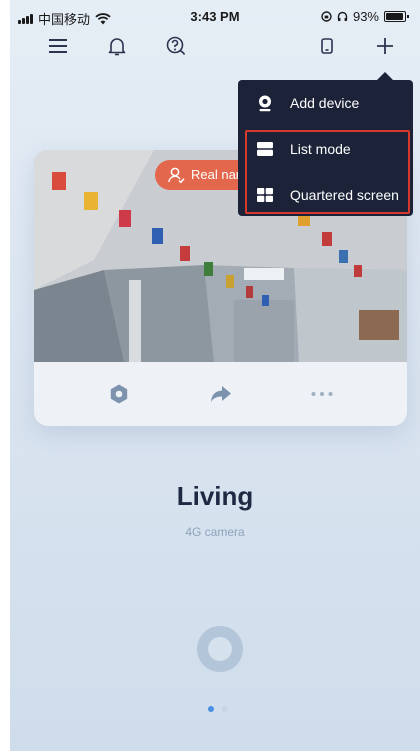 The height and width of the screenshot is (751, 420). Describe the element at coordinates (215, 532) in the screenshot. I see `device-type: 4G camera` at that location.